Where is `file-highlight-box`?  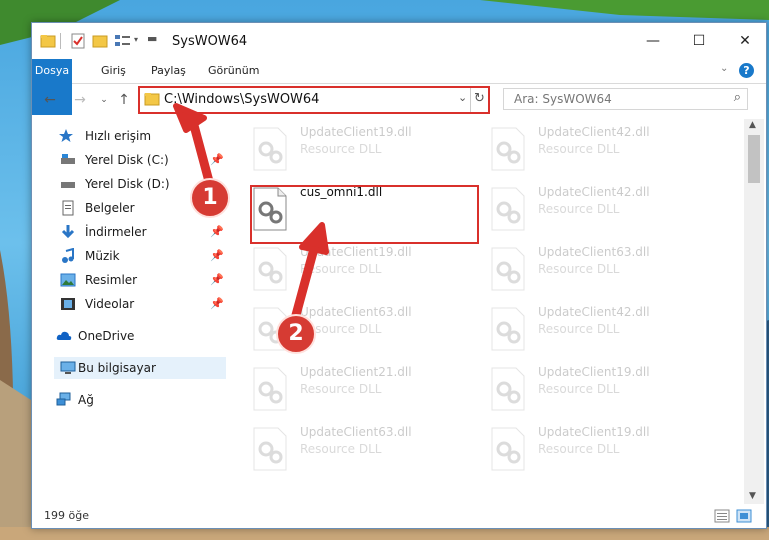
file-highlight-box is located at coordinates (364, 214).